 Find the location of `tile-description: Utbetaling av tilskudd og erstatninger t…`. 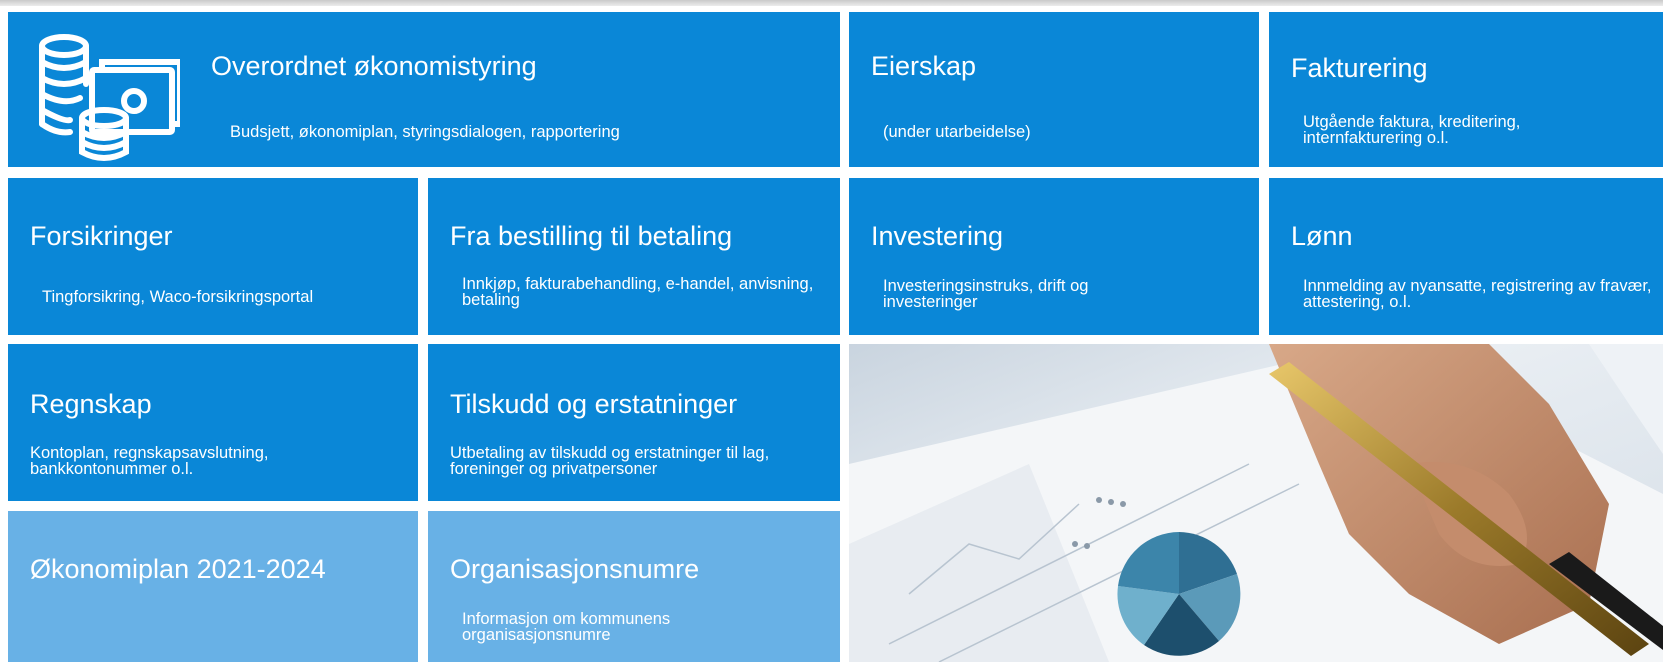

tile-description: Utbetaling av tilskudd og erstatninger t… is located at coordinates (610, 461).